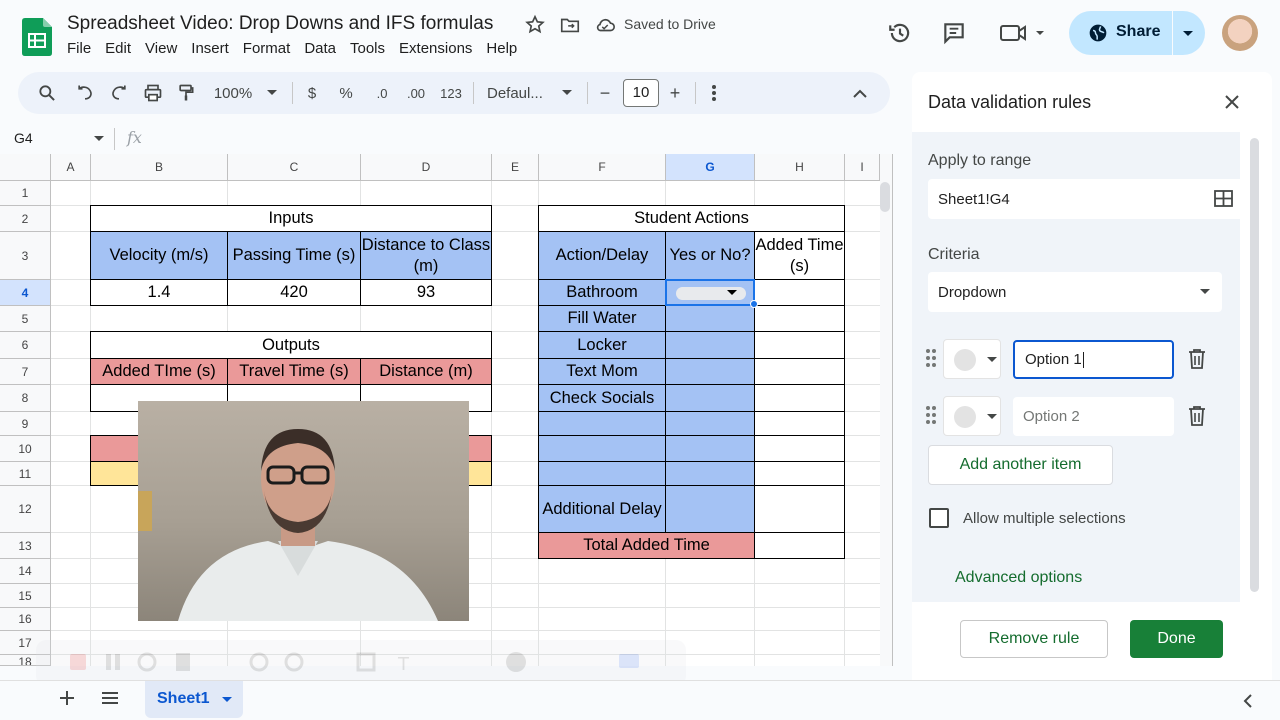  Describe the element at coordinates (605, 93) in the screenshot. I see `decrease-font-size-button: −` at that location.